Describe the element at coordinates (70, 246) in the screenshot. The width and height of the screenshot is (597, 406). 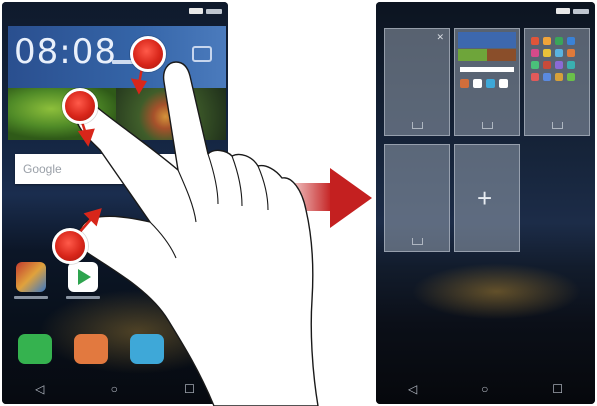
I see `touch-point-bottom` at that location.